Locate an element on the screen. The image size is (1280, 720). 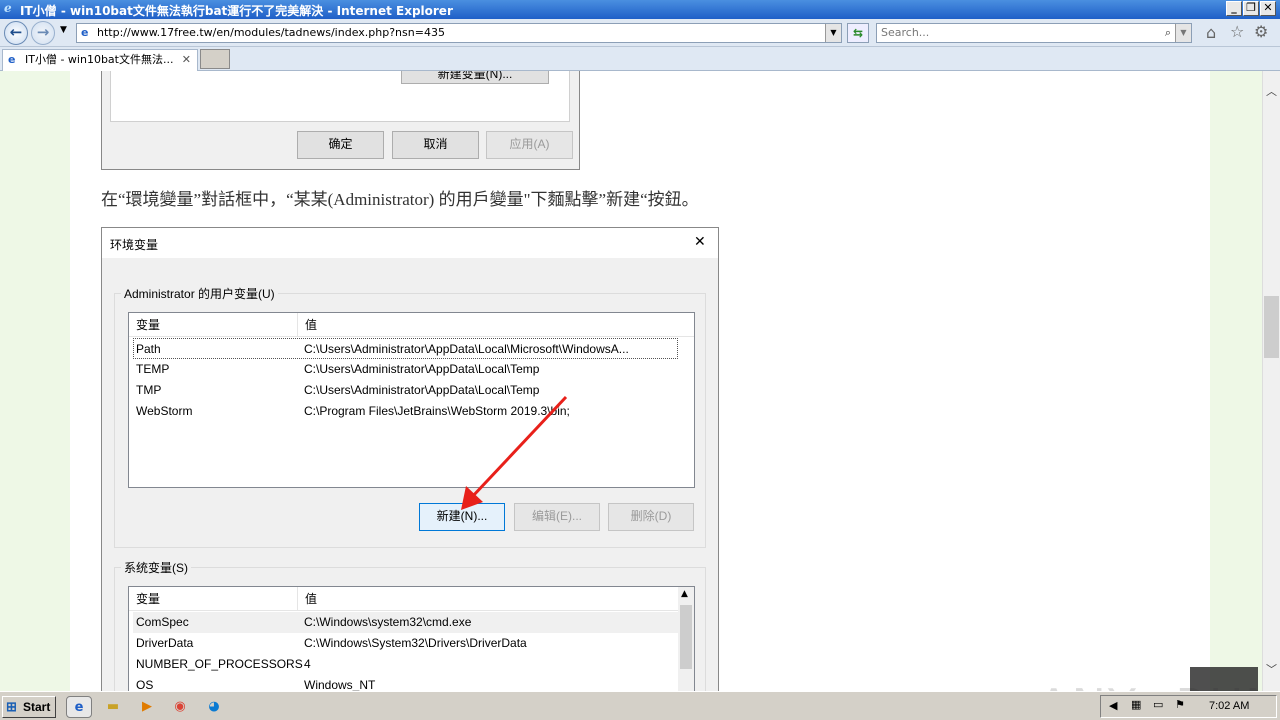
search-input: Search... ⌕ ▼ is located at coordinates (1034, 33).